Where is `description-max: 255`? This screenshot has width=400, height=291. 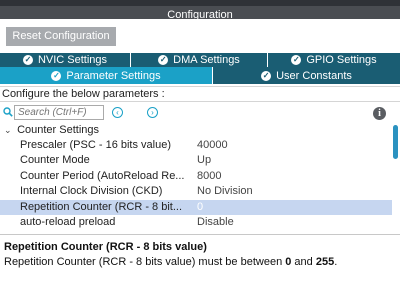 description-max: 255 is located at coordinates (325, 262).